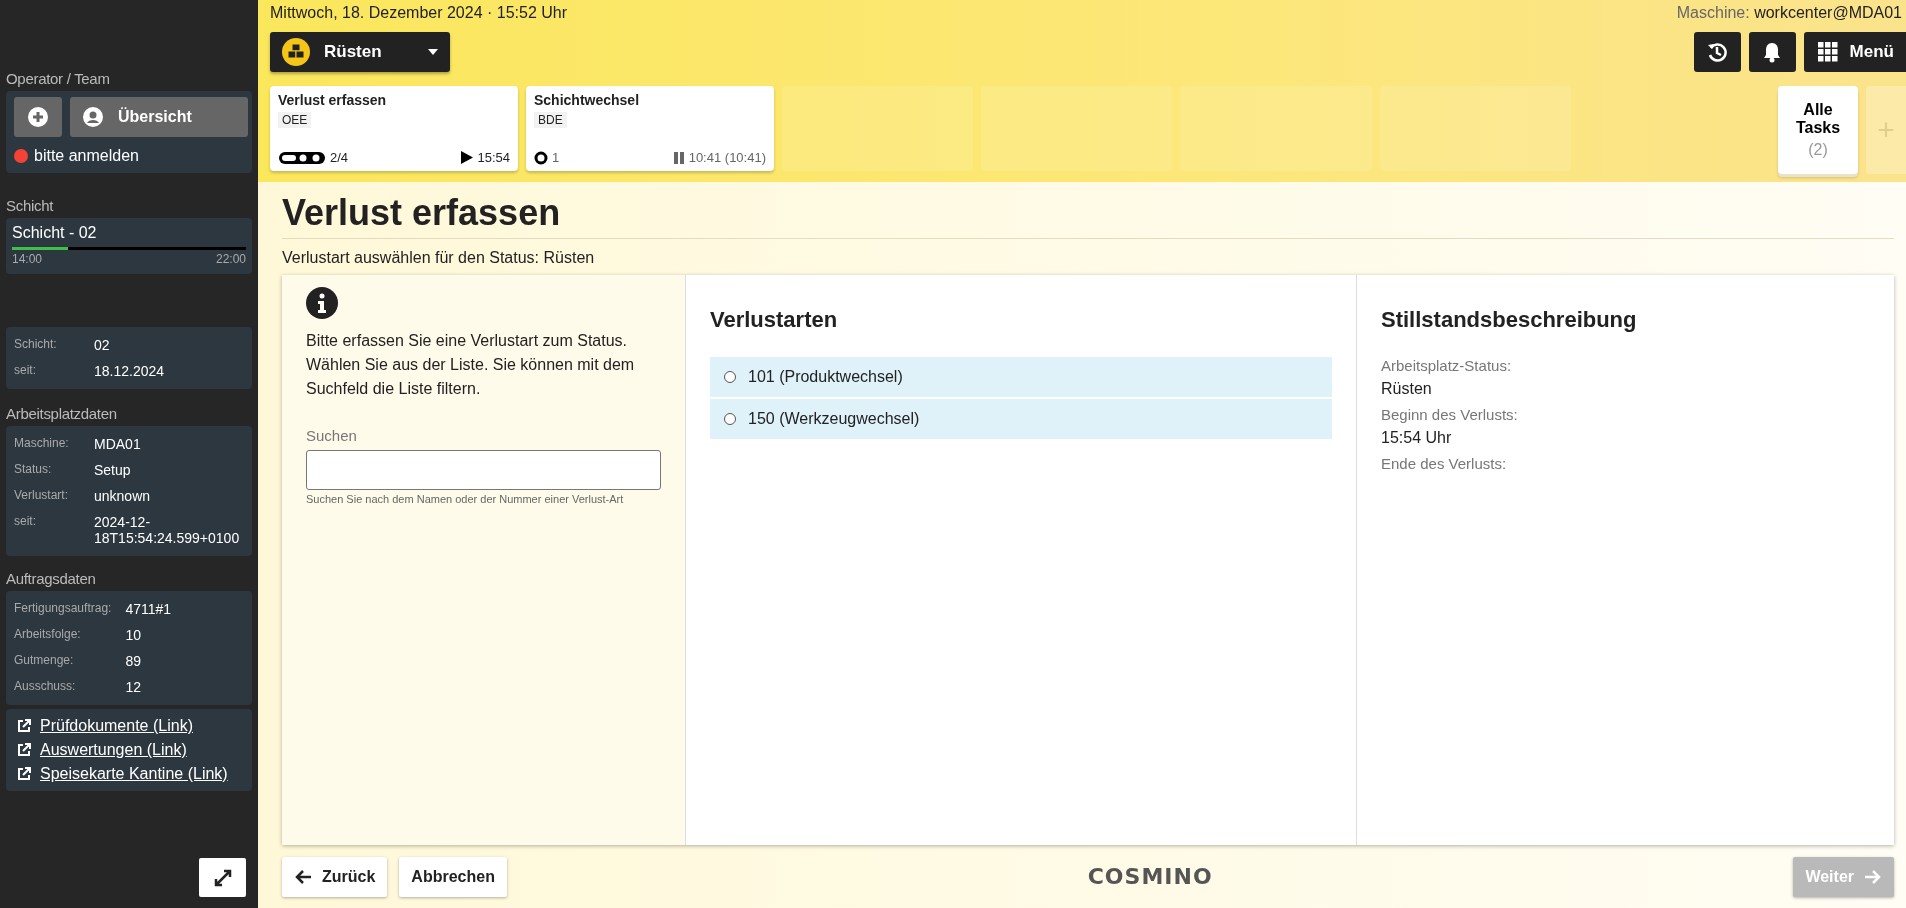 This screenshot has width=1906, height=908. What do you see at coordinates (167, 530) in the screenshot?
I see `info-value: 2024-12-18T15:54:24.599+0100` at bounding box center [167, 530].